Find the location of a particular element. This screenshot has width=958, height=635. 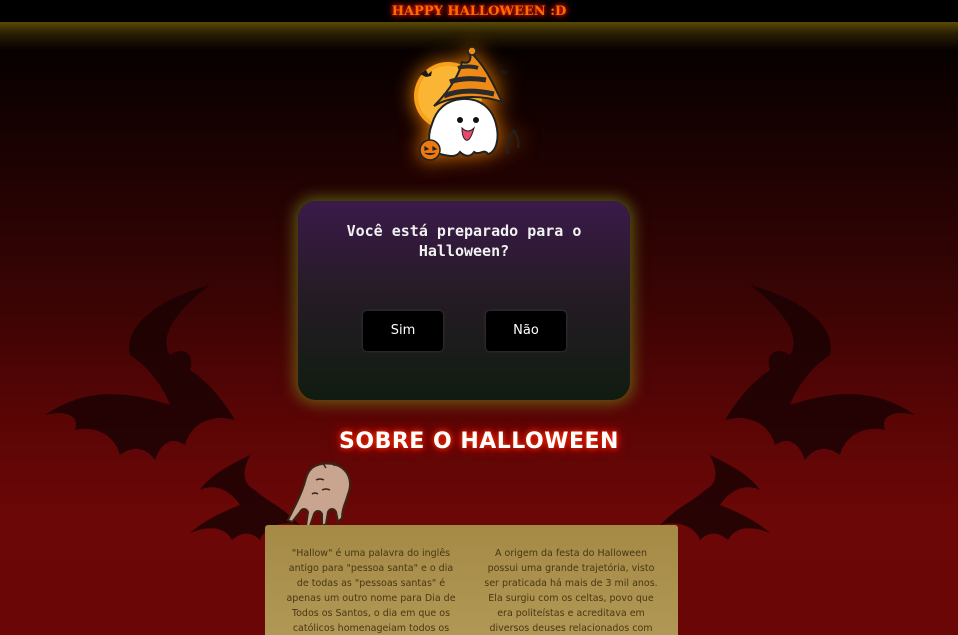

crawling-hand-icon is located at coordinates (318, 494).